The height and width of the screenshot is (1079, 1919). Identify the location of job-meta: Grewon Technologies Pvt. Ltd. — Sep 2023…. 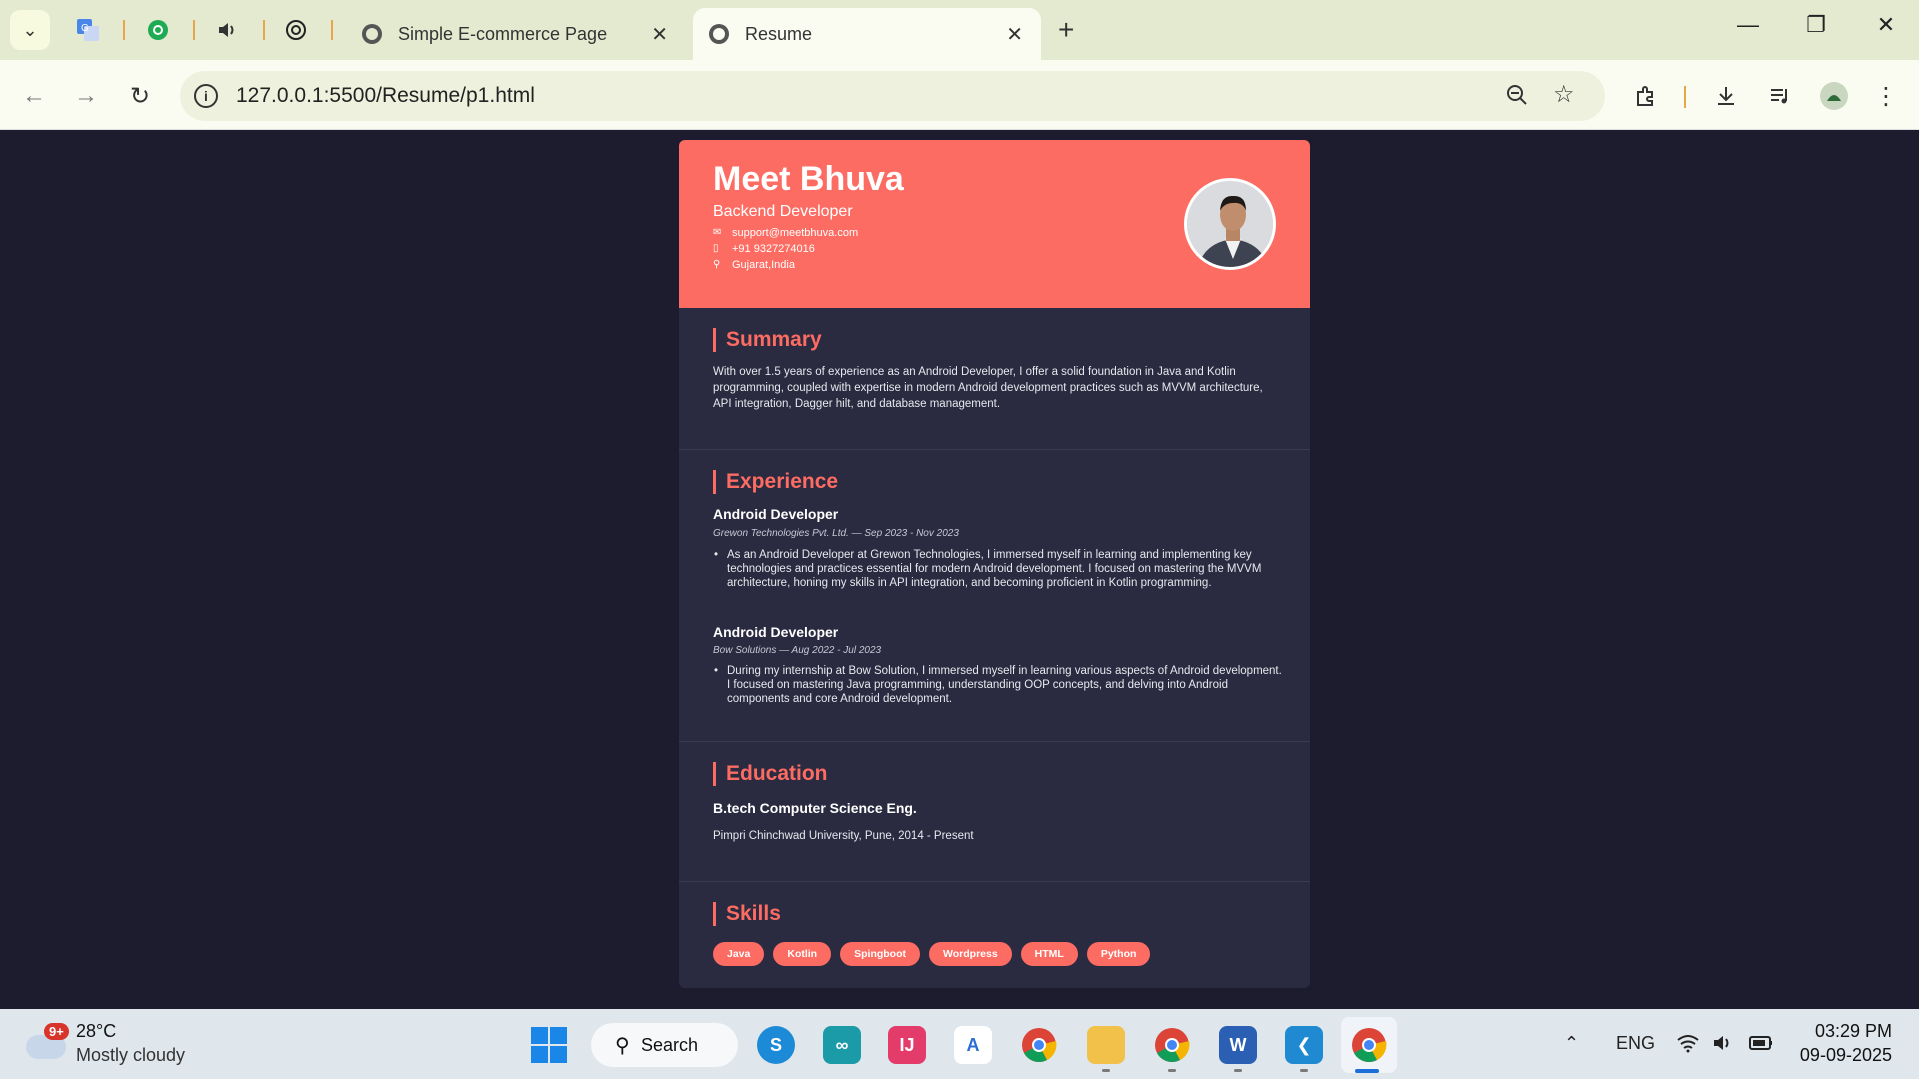
(836, 533).